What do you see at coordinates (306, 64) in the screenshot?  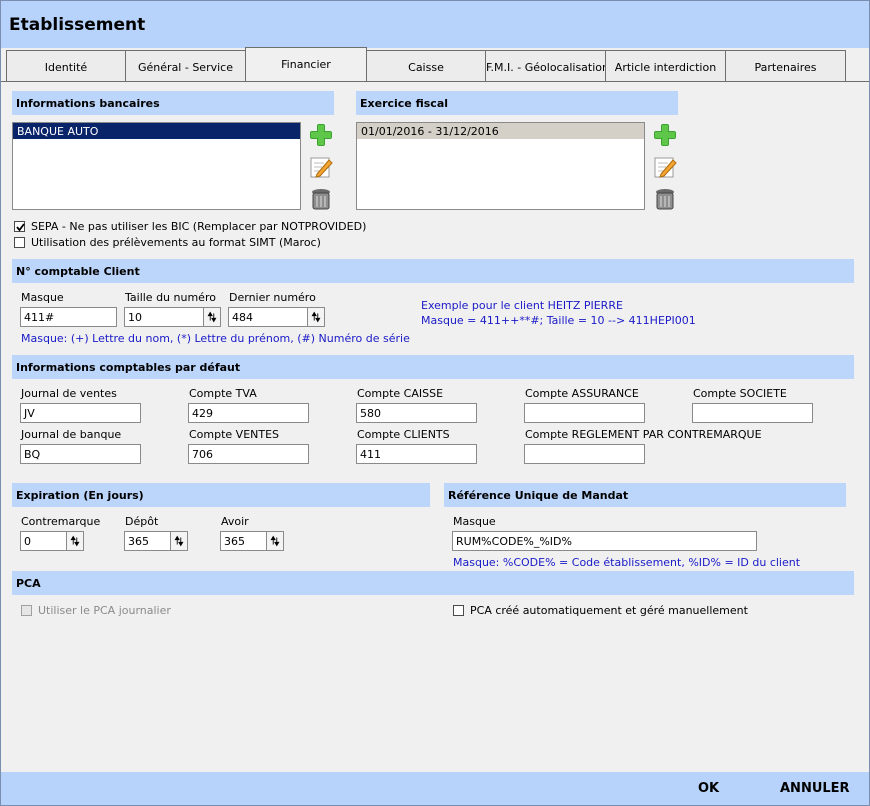 I see `tab-financier: Financier` at bounding box center [306, 64].